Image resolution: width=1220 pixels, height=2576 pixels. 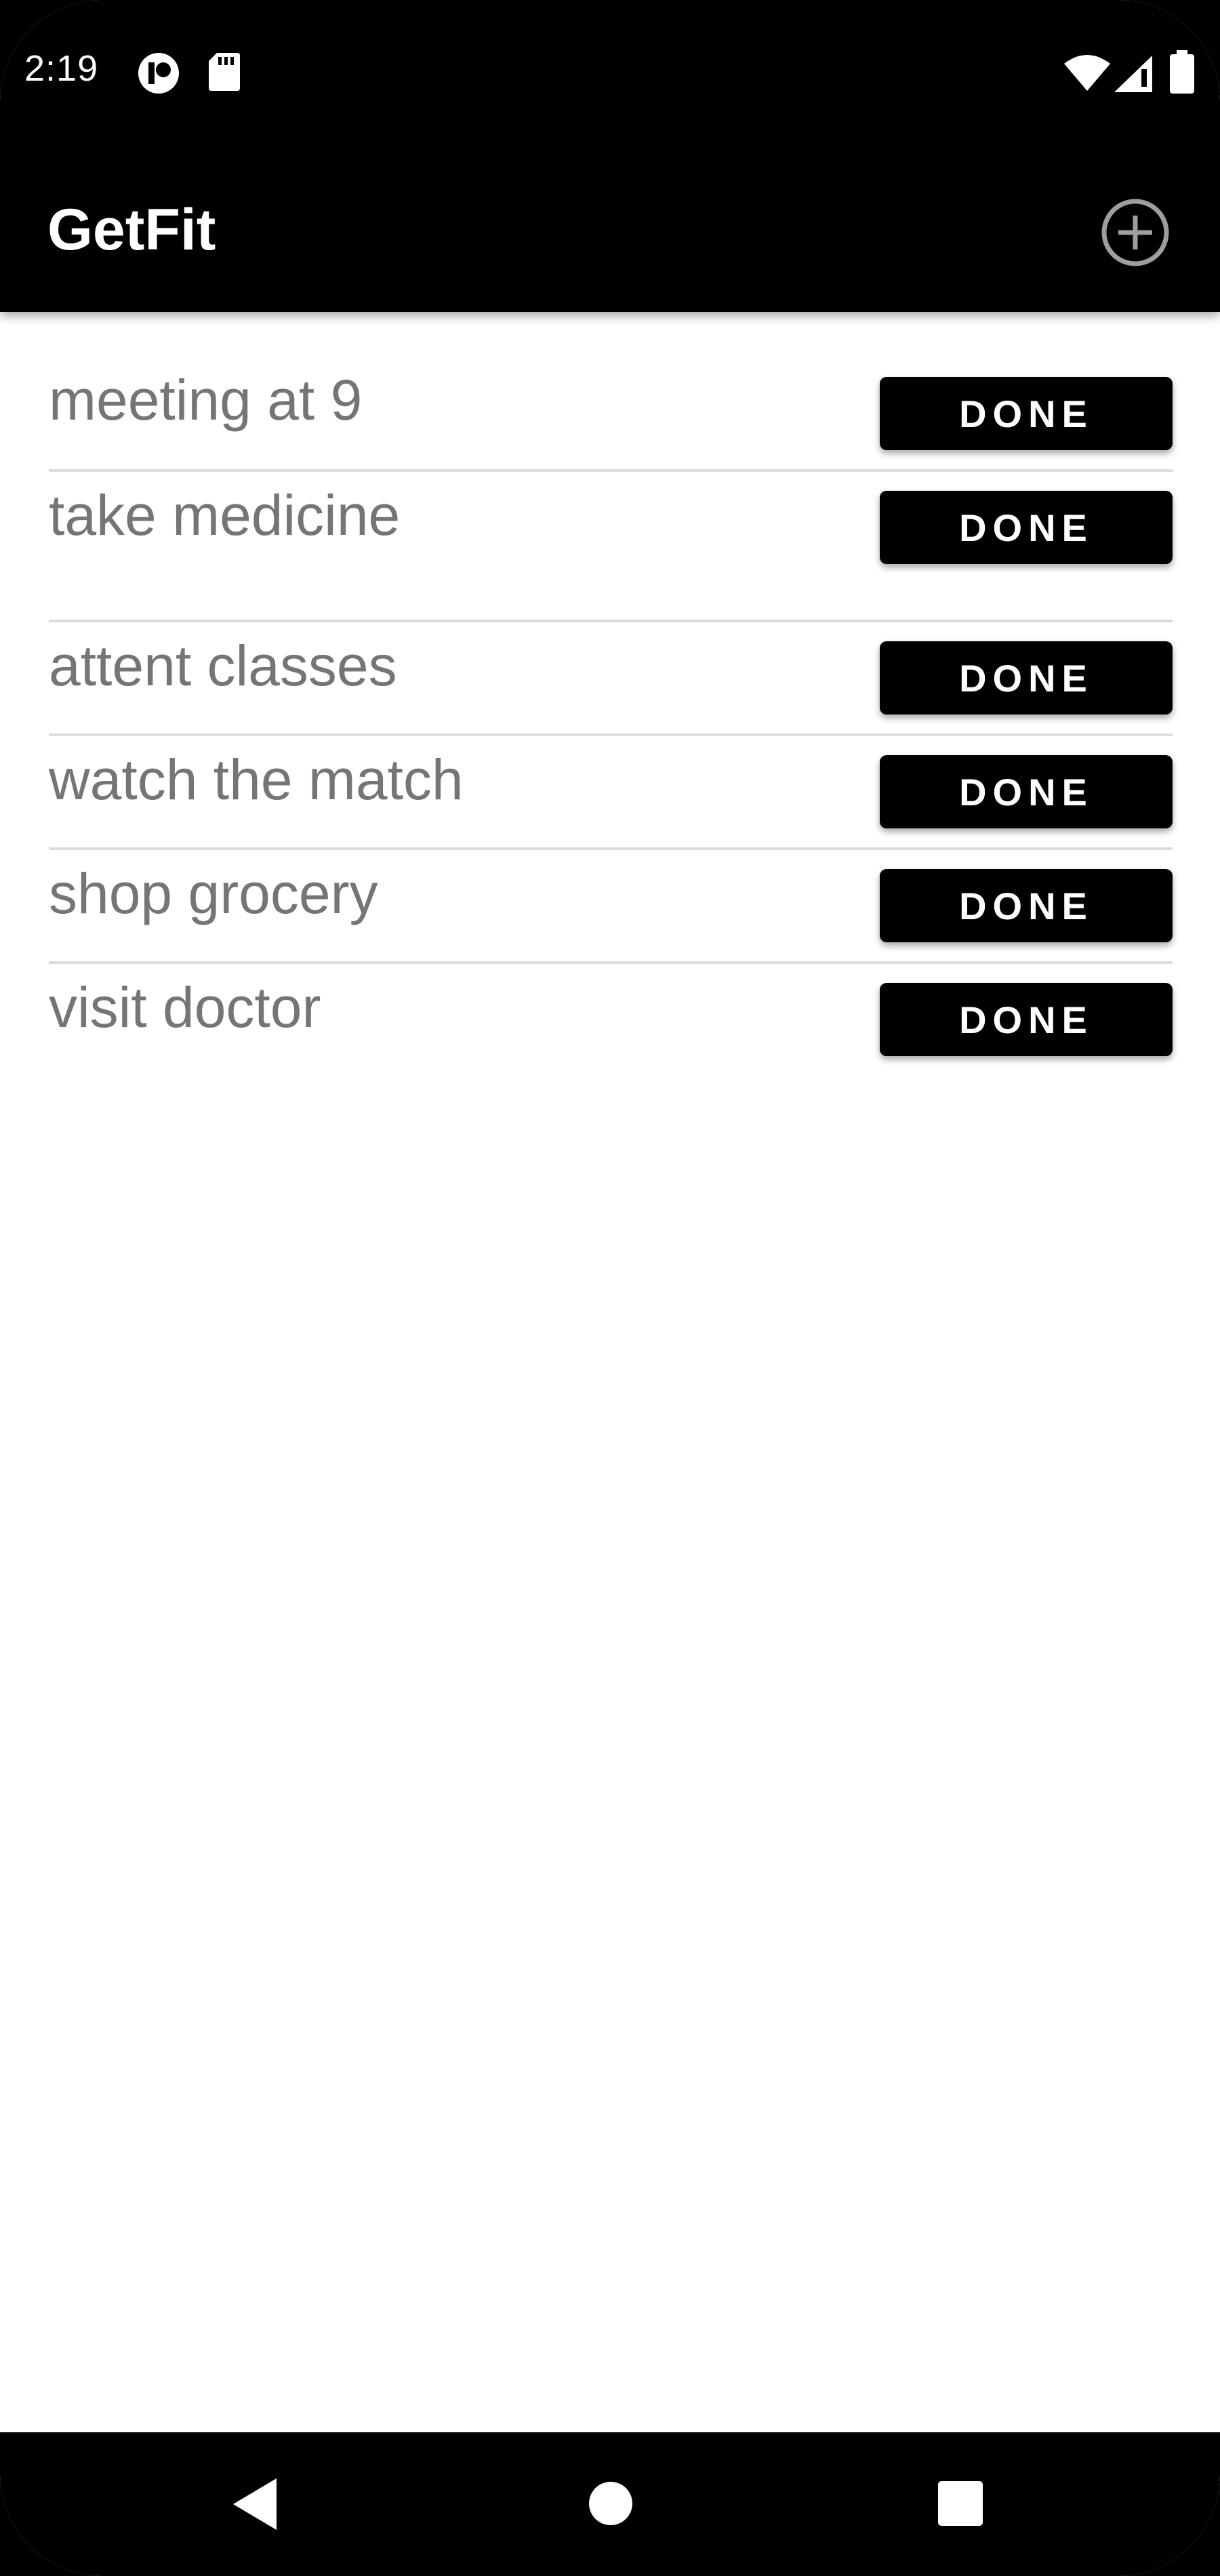 What do you see at coordinates (610, 227) in the screenshot?
I see `app-bar: GetFit` at bounding box center [610, 227].